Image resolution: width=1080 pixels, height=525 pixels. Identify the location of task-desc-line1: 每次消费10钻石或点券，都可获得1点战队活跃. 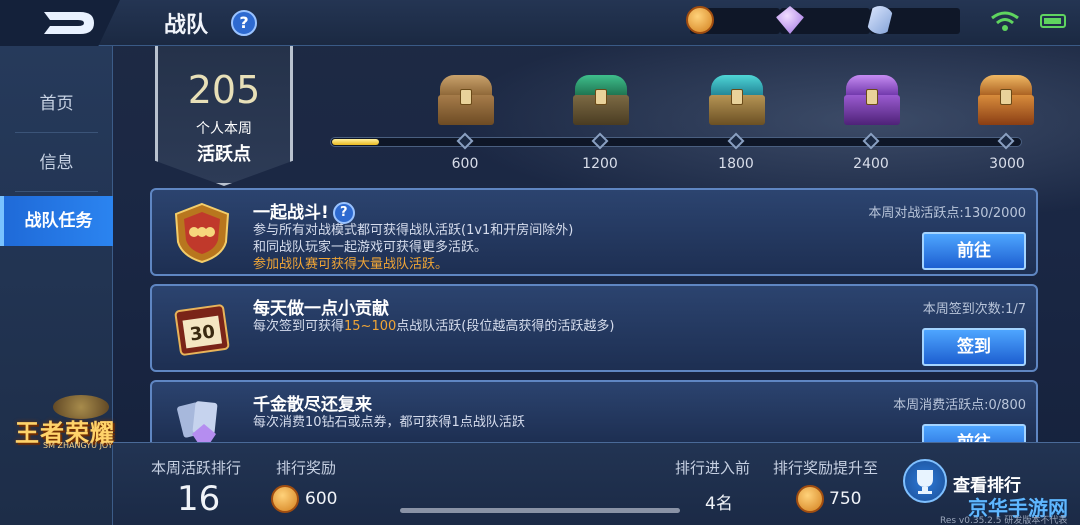
(389, 422).